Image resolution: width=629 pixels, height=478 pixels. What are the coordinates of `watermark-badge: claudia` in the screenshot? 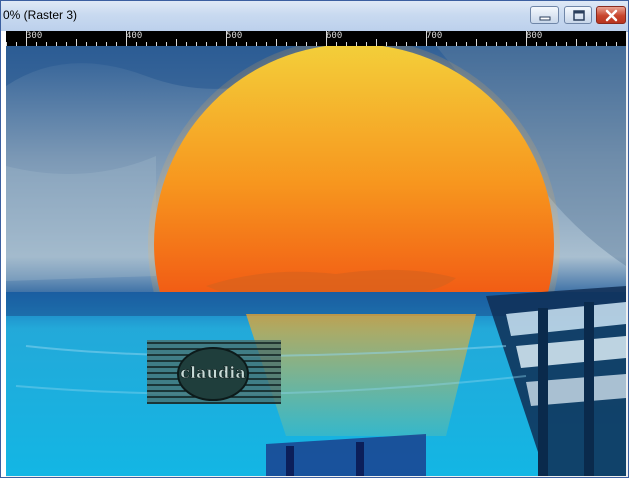 It's located at (214, 372).